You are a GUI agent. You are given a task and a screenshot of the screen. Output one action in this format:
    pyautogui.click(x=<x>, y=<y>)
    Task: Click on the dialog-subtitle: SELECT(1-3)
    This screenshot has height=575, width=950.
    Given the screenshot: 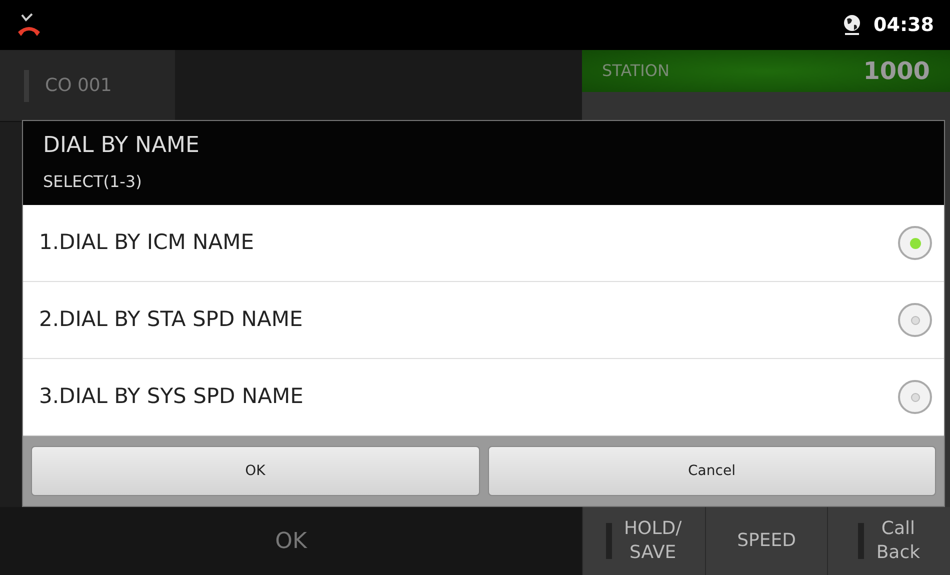 What is the action you would take?
    pyautogui.click(x=93, y=182)
    